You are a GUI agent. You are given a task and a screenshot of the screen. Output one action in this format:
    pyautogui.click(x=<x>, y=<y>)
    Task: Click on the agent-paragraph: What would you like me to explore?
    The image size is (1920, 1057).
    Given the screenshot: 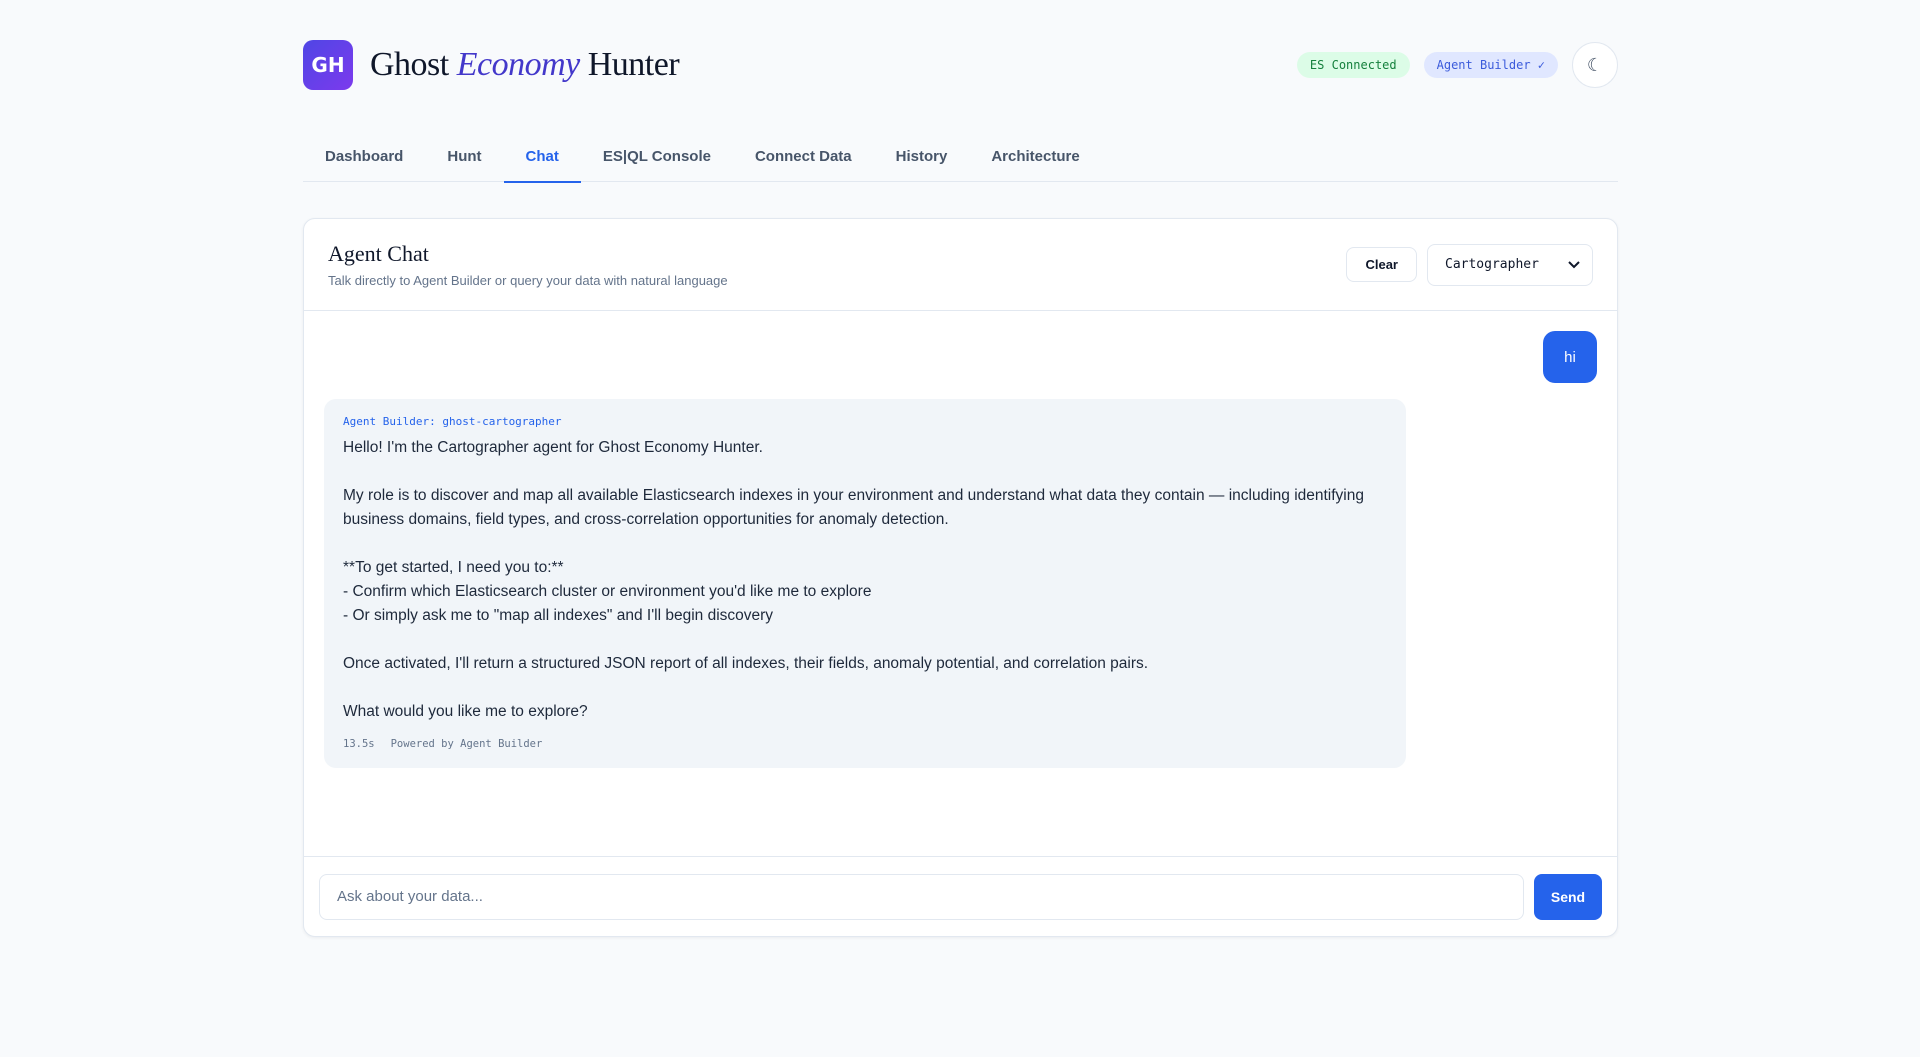 What is the action you would take?
    pyautogui.click(x=465, y=711)
    